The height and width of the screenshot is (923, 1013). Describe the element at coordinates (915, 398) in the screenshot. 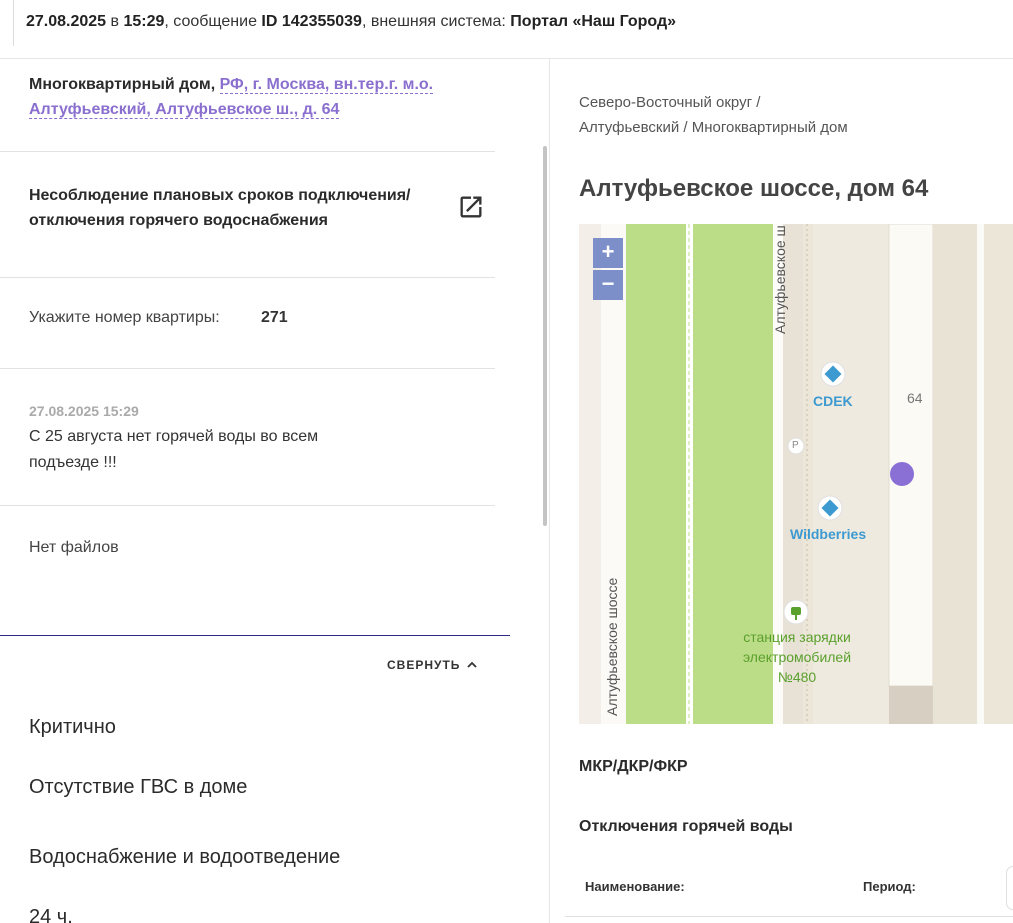

I see `house-number-label: 64` at that location.